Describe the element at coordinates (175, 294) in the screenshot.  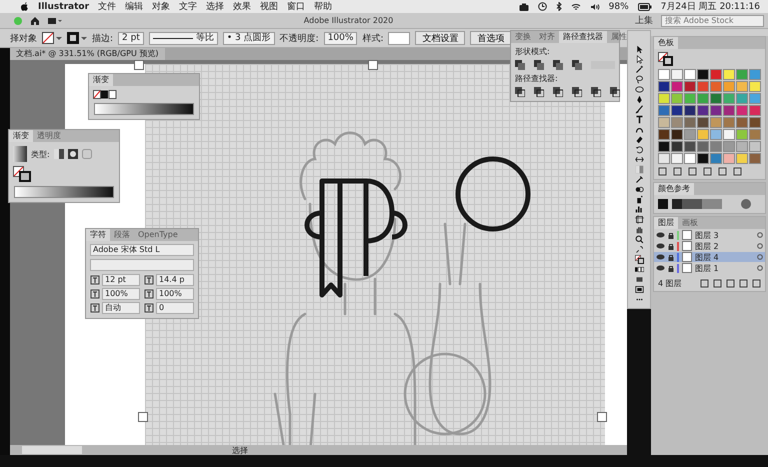
I see `horizontal-scale-field: 100%` at that location.